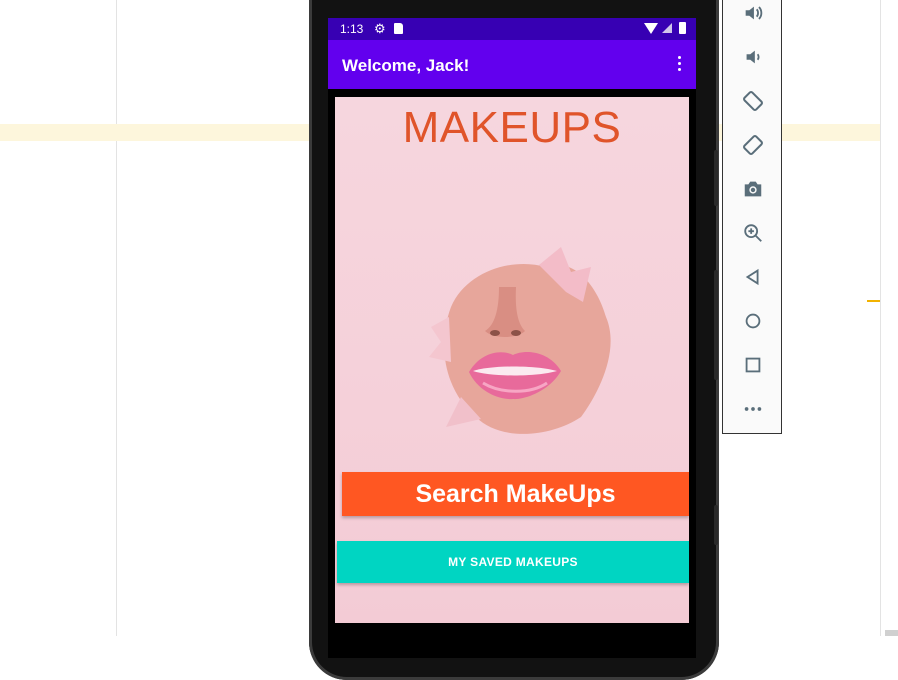 The height and width of the screenshot is (680, 898). What do you see at coordinates (515, 494) in the screenshot?
I see `search-makeups-button: Search MakeUps` at bounding box center [515, 494].